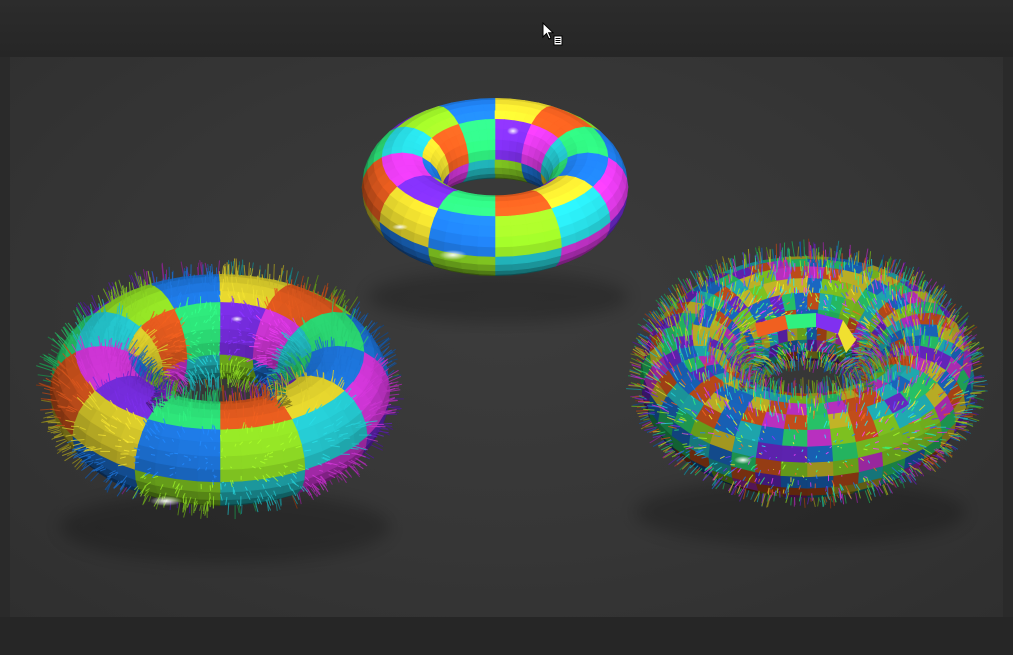 The height and width of the screenshot is (655, 1013). Describe the element at coordinates (807, 373) in the screenshot. I see `noise-fur-torus` at that location.